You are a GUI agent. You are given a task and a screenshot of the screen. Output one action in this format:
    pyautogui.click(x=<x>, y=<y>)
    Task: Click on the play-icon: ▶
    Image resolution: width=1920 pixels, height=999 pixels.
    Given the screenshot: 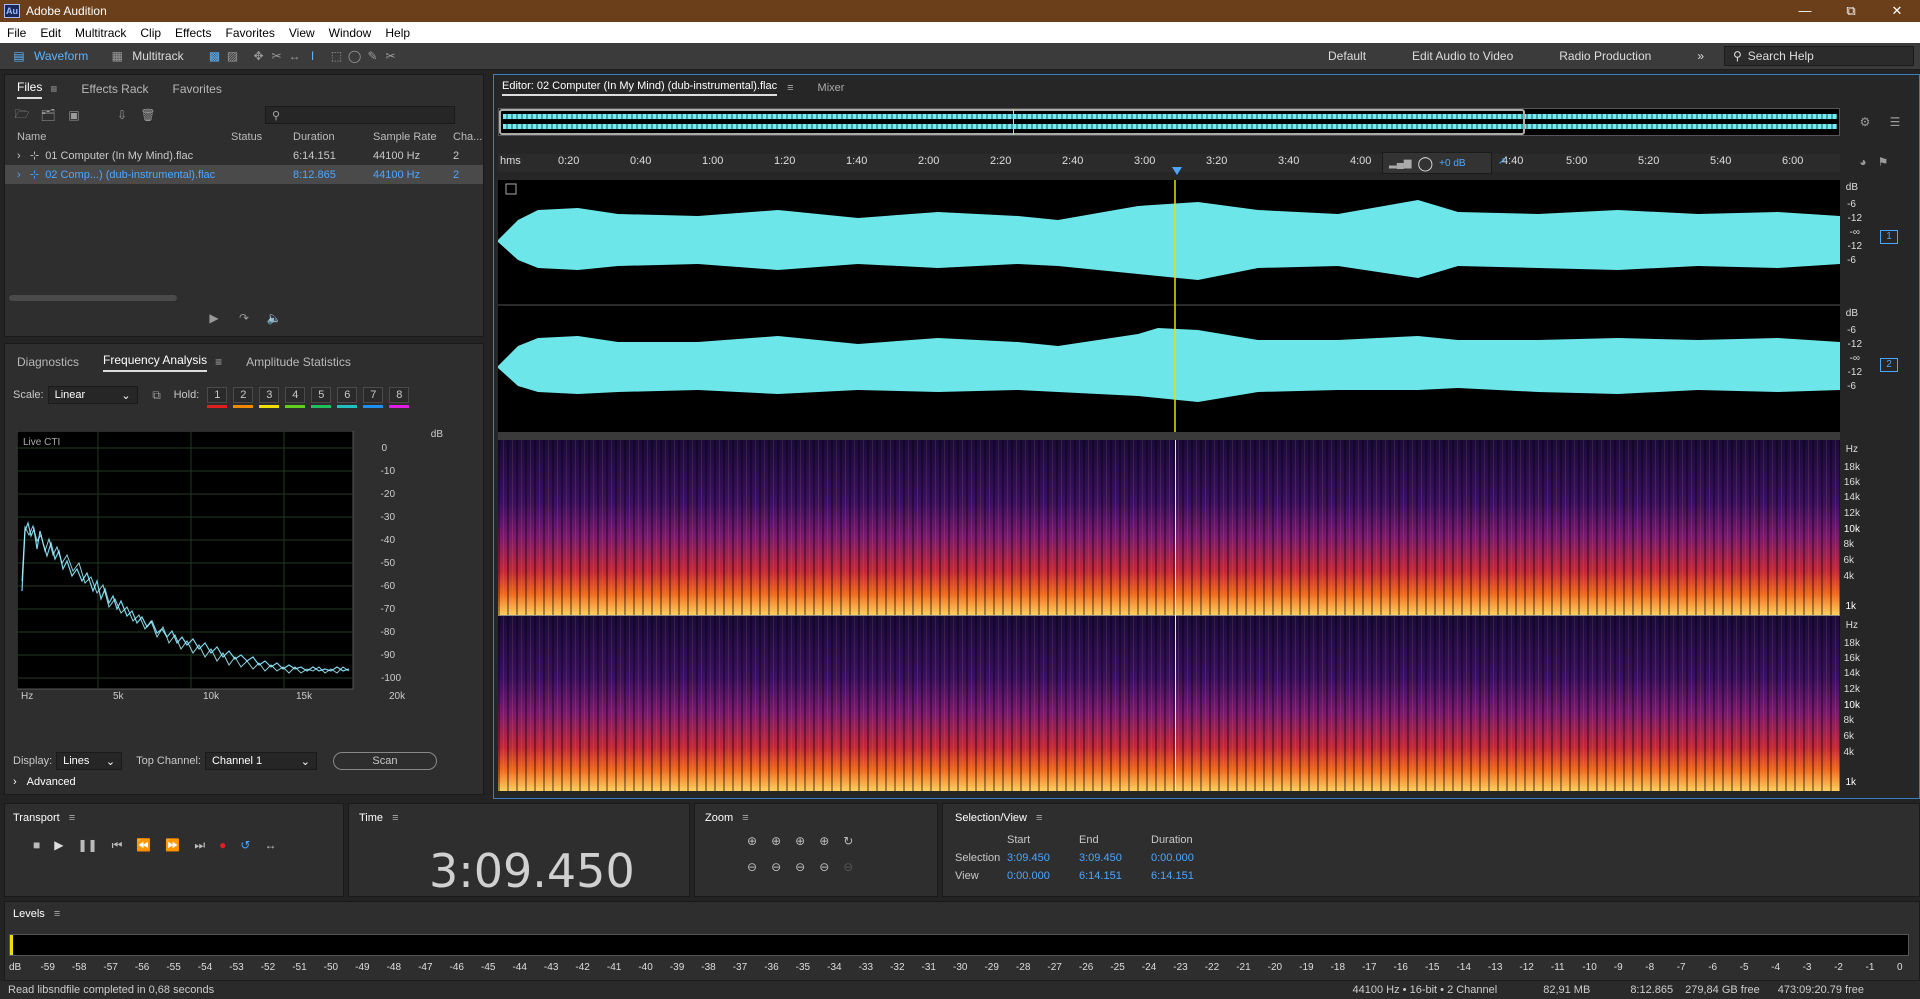 What is the action you would take?
    pyautogui.click(x=58, y=845)
    